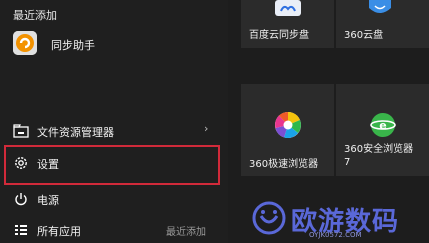 Image resolution: width=429 pixels, height=243 pixels. Describe the element at coordinates (35, 15) in the screenshot. I see `recent-header: 最近添加` at that location.